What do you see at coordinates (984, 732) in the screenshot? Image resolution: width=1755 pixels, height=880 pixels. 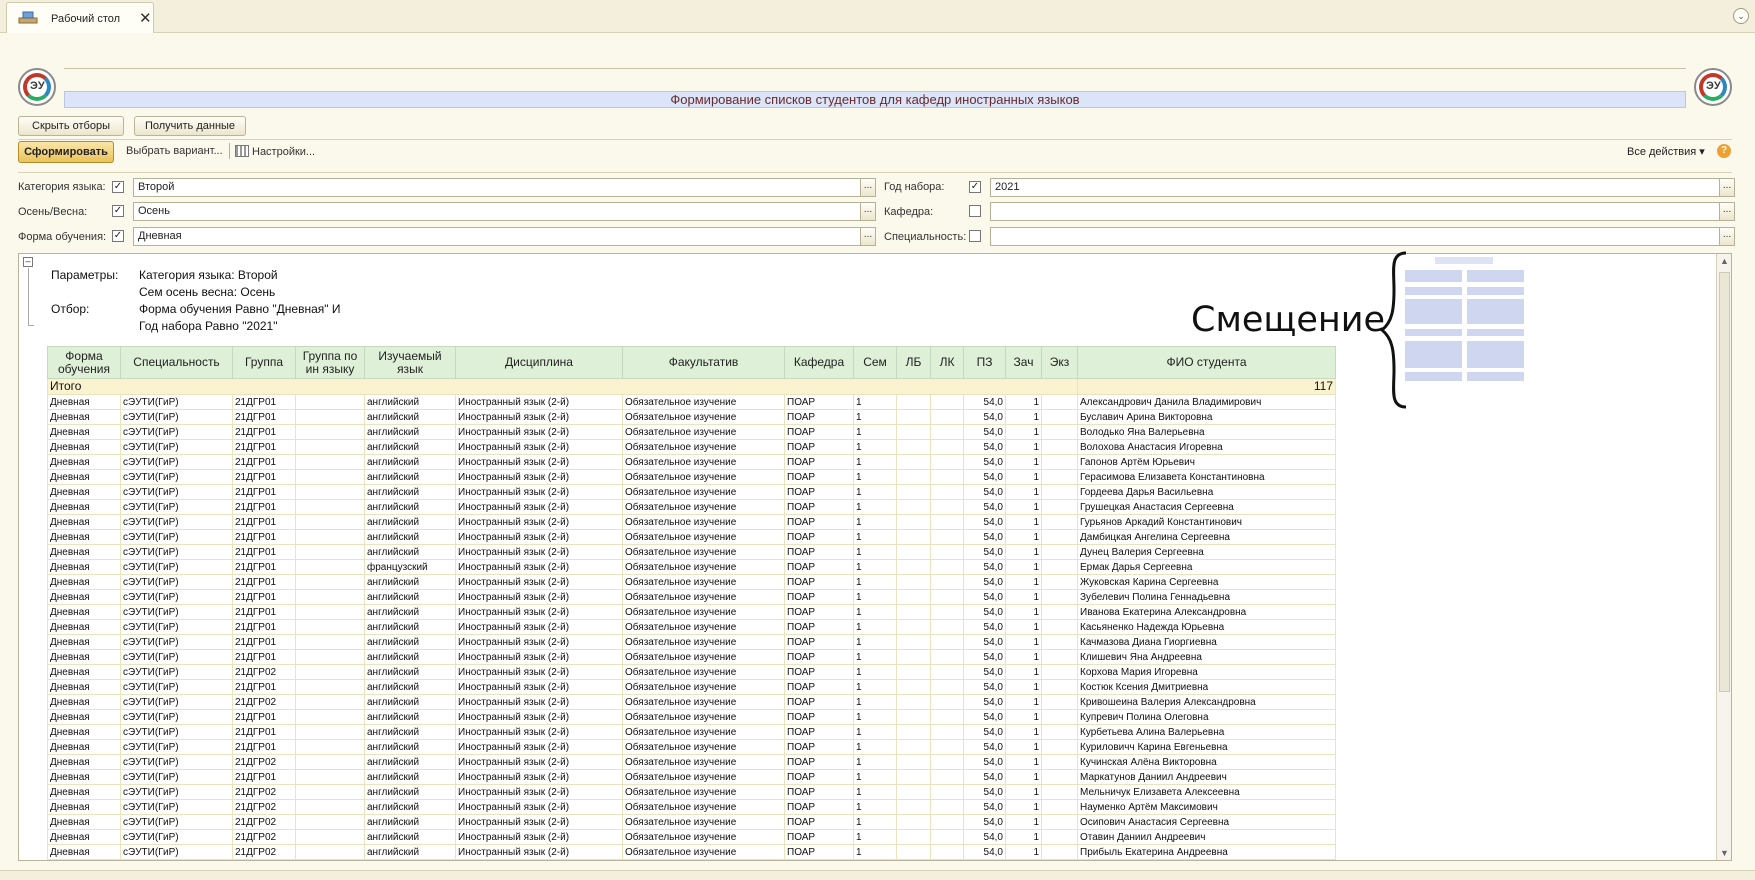 I see `table-cell: 54,0` at bounding box center [984, 732].